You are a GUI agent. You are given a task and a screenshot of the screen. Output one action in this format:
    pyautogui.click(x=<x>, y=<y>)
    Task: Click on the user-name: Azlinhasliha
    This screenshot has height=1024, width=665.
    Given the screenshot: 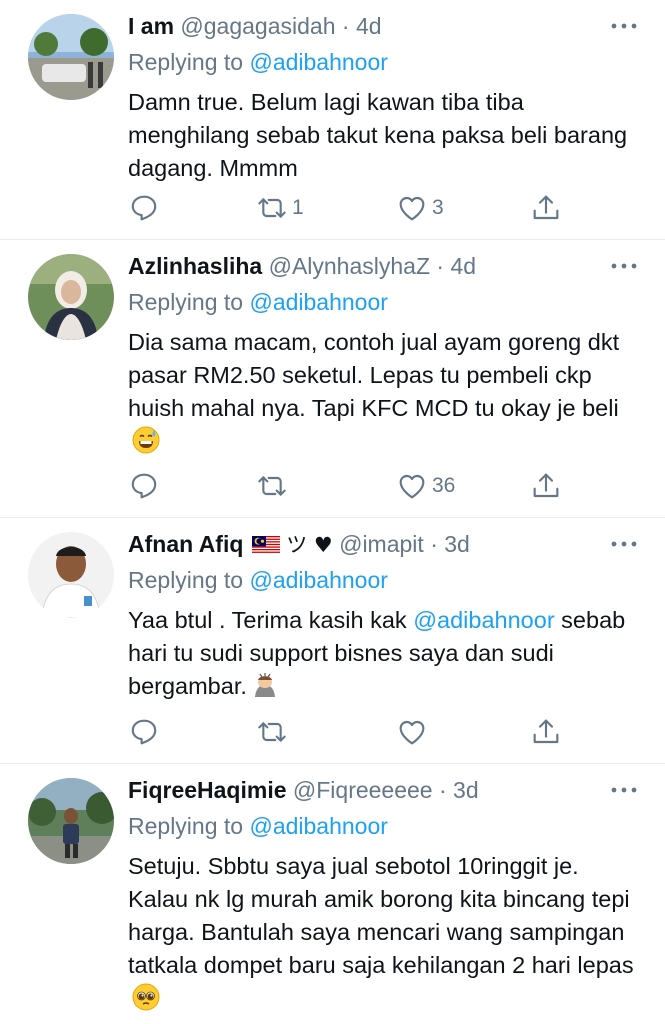 What is the action you would take?
    pyautogui.click(x=195, y=266)
    